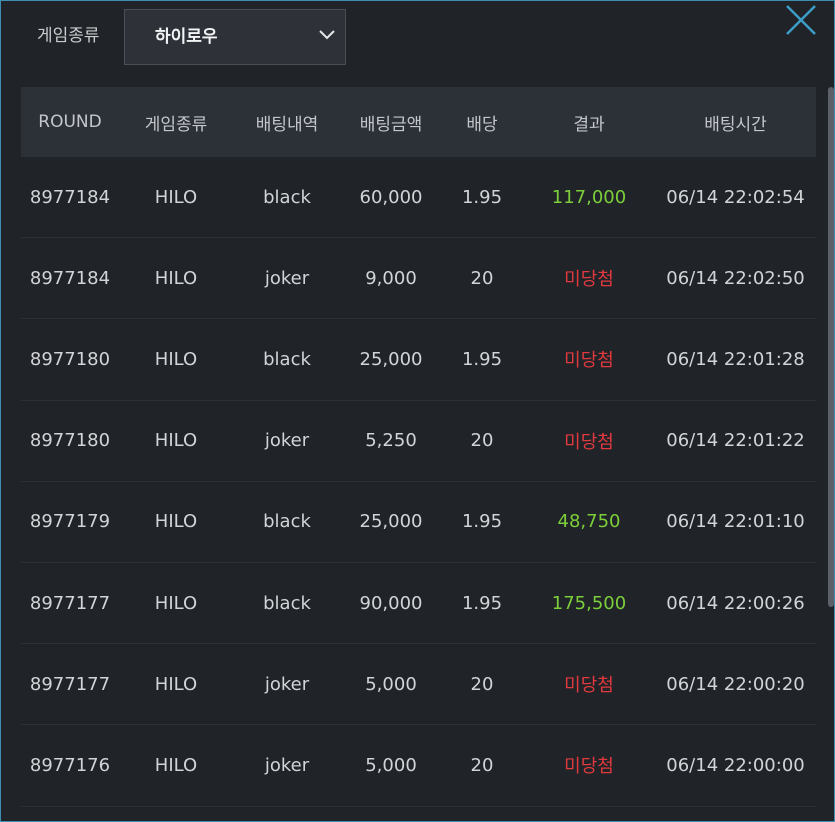 This screenshot has height=822, width=835. What do you see at coordinates (589, 522) in the screenshot?
I see `cell-result: 48,750` at bounding box center [589, 522].